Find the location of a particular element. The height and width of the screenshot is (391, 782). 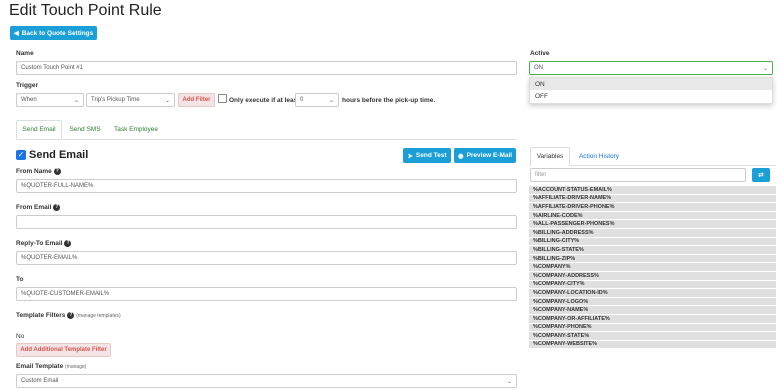

refresh-icon: ⇄ is located at coordinates (761, 175).